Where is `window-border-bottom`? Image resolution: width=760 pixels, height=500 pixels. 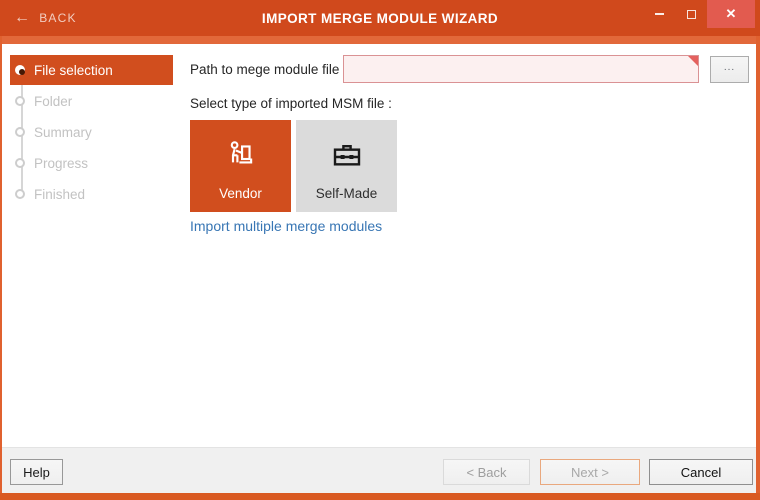 window-border-bottom is located at coordinates (380, 496).